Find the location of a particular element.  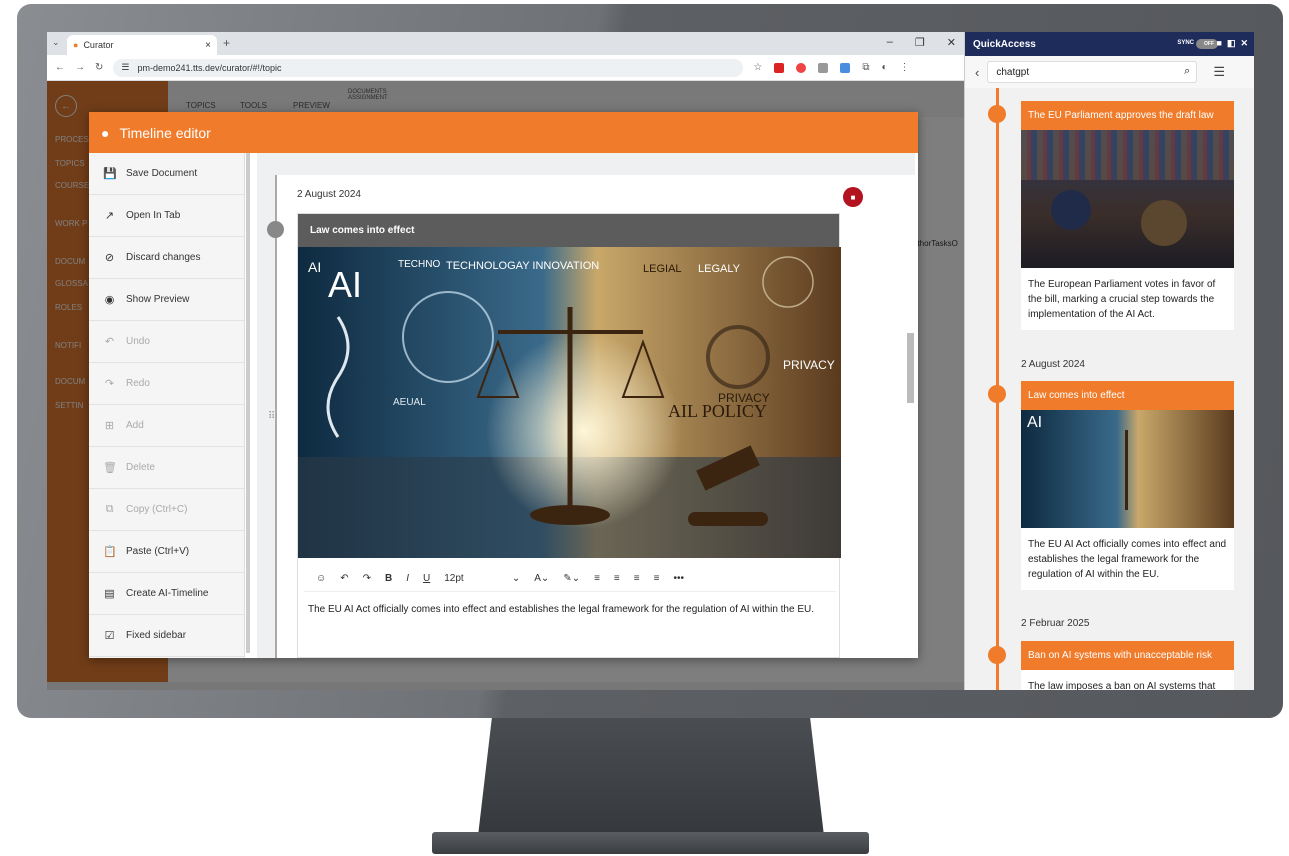

split-view-icon: ◧ is located at coordinates (1231, 43).